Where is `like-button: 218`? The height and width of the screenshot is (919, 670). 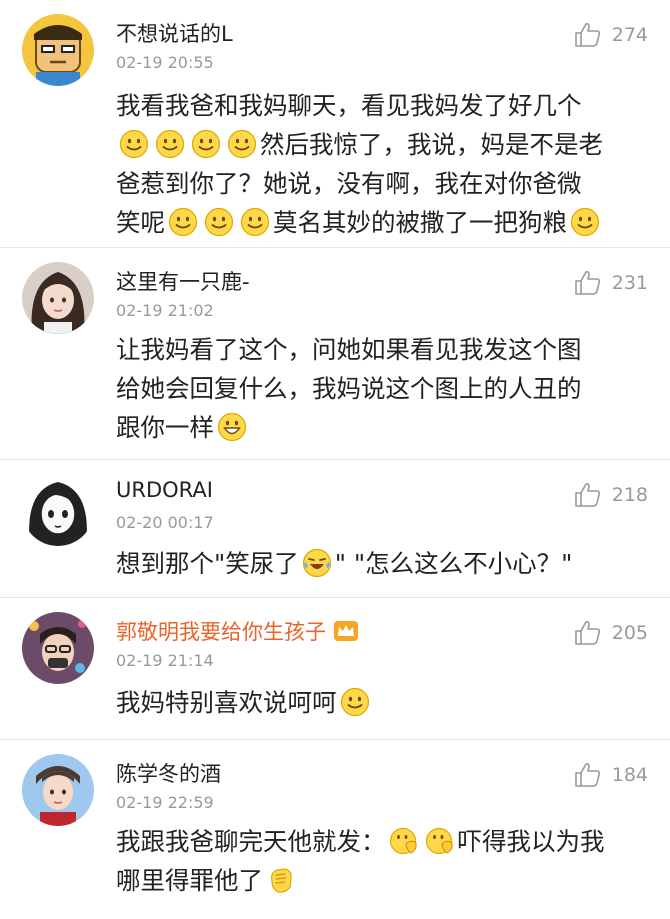 like-button: 218 is located at coordinates (611, 495).